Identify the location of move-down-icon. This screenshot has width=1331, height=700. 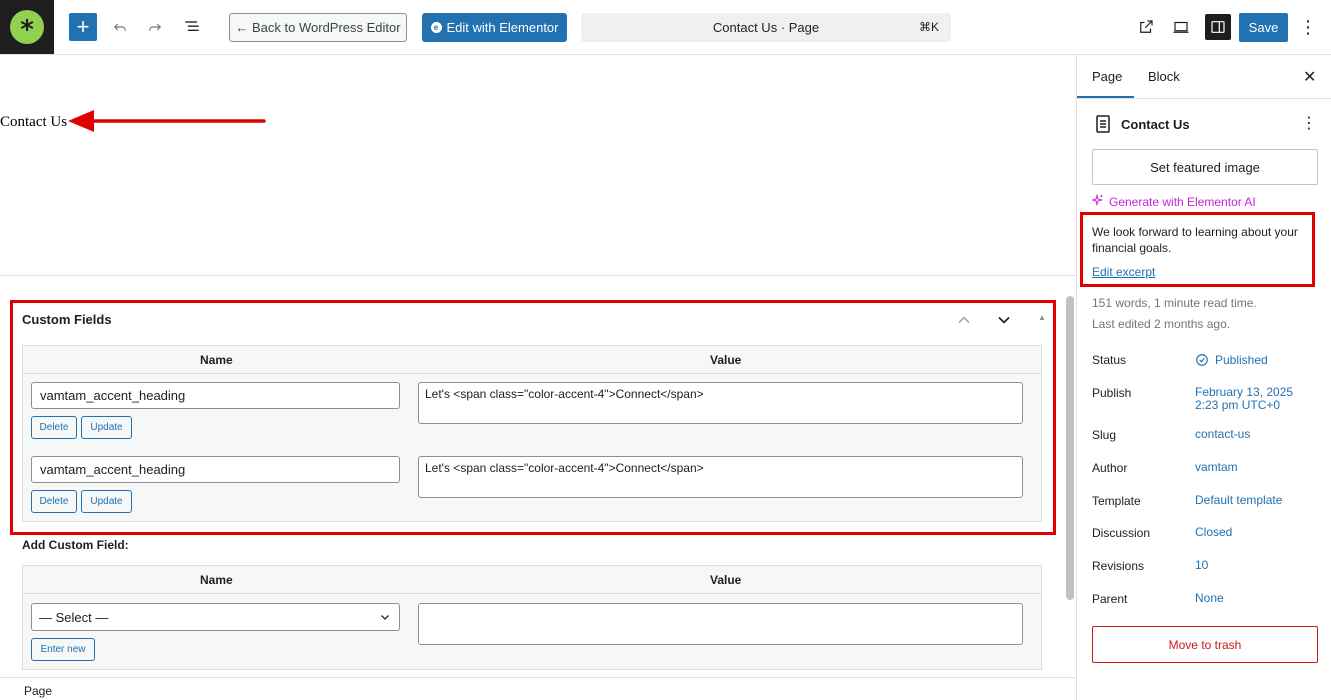
(1004, 320).